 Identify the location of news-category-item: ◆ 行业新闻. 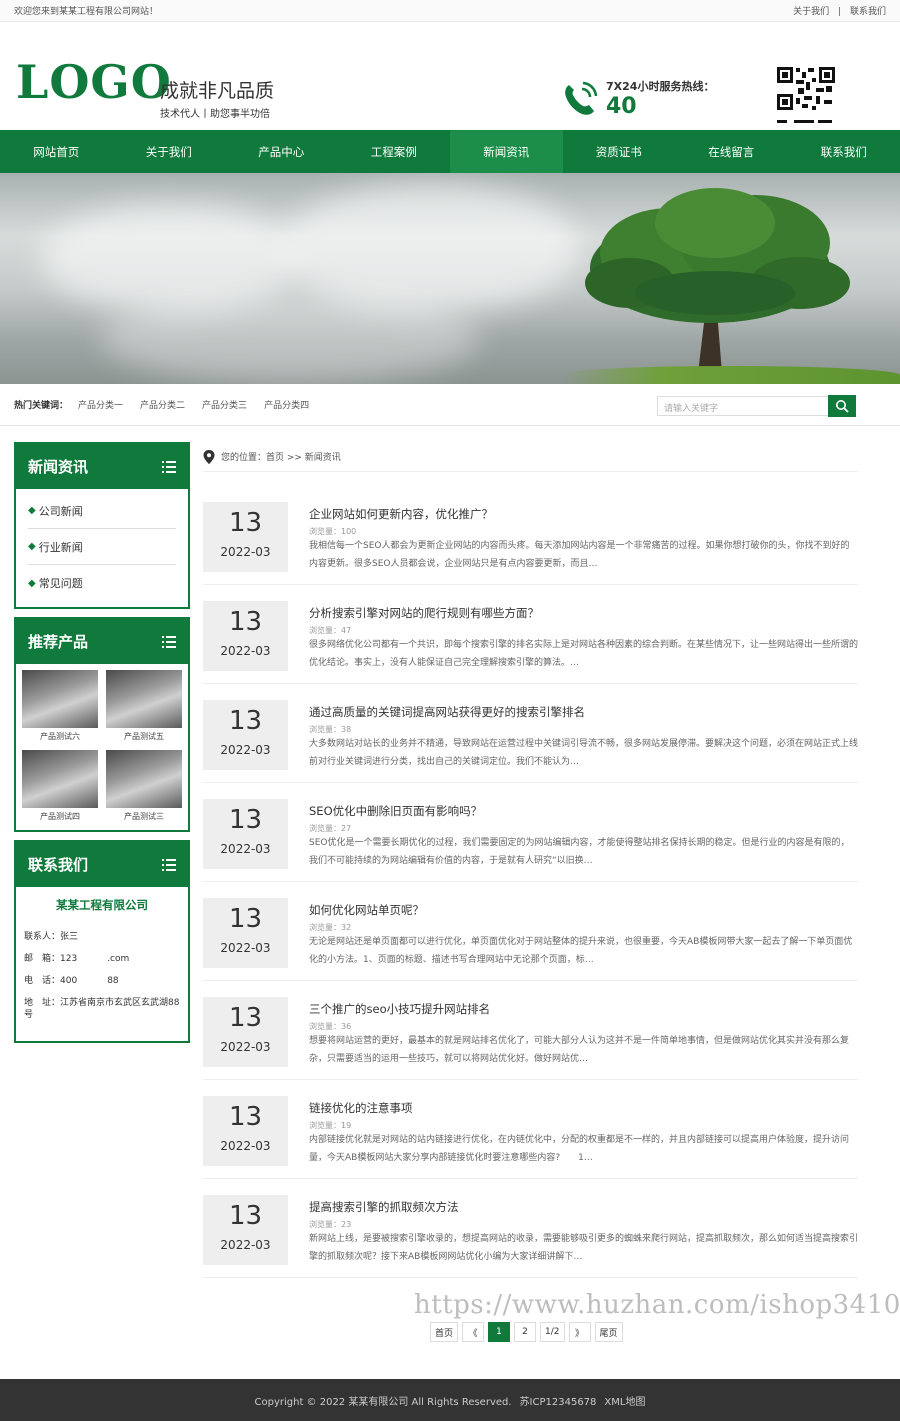
(102, 547).